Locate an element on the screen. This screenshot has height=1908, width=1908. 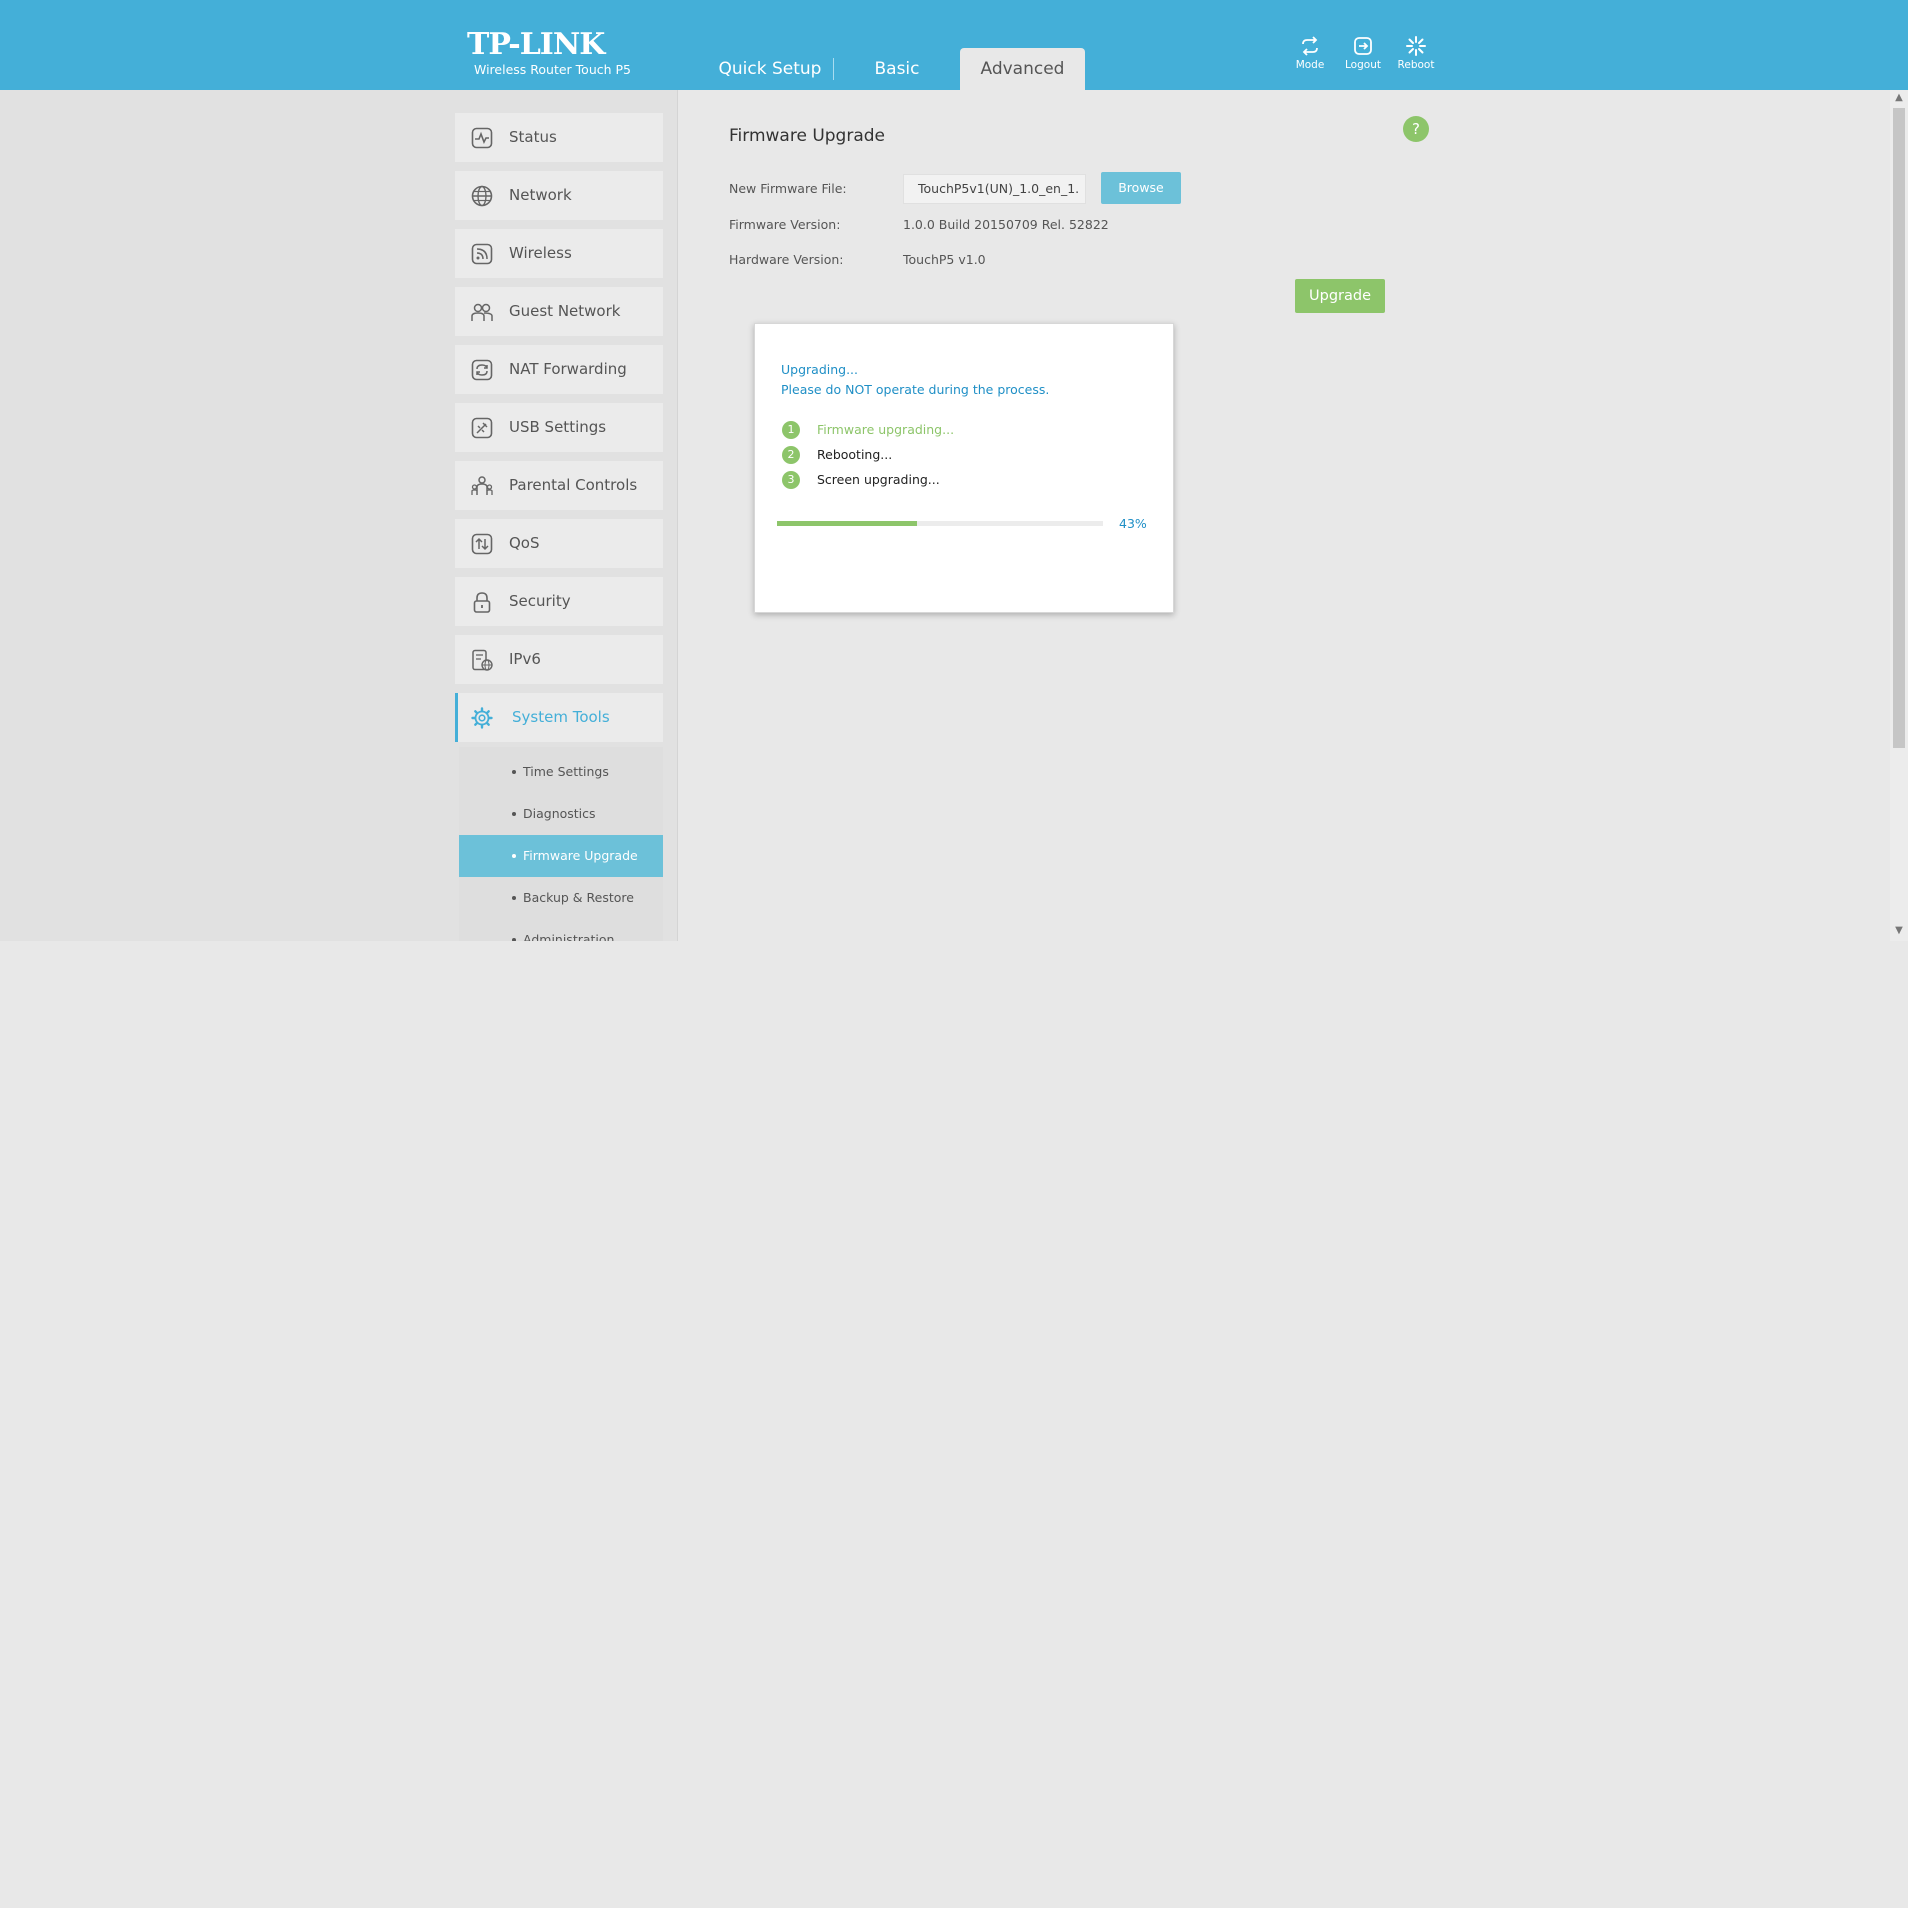
logout-label: Logout is located at coordinates (1363, 65).